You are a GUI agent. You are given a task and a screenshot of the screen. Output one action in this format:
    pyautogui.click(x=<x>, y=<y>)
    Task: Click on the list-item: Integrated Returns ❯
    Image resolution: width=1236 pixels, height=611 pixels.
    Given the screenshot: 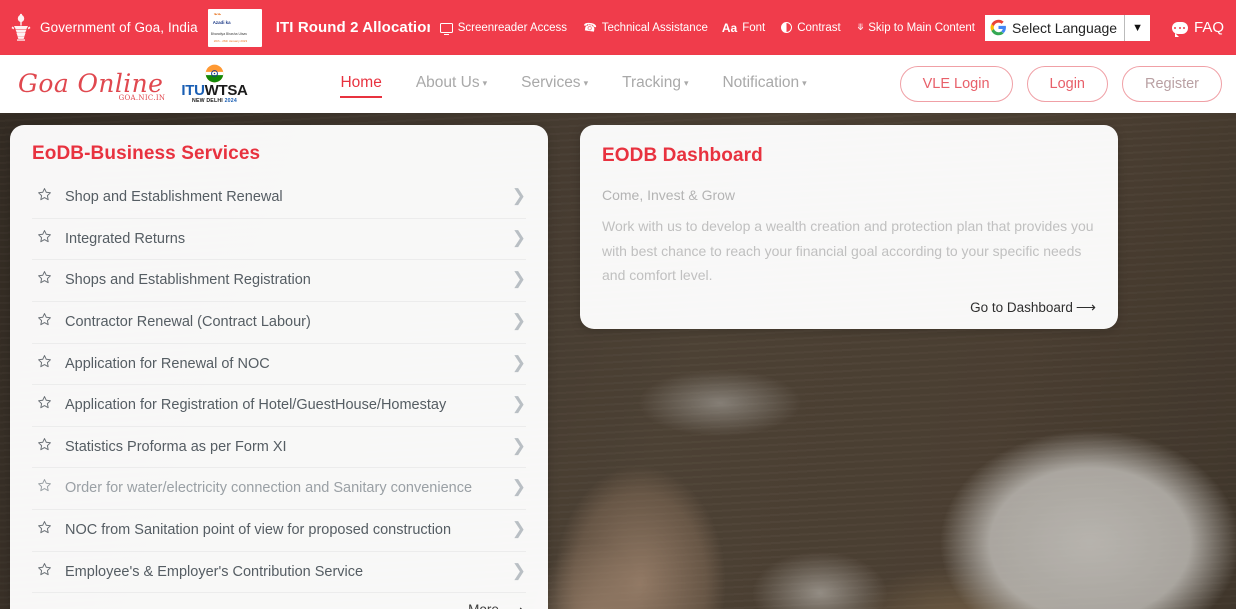 What is the action you would take?
    pyautogui.click(x=279, y=240)
    